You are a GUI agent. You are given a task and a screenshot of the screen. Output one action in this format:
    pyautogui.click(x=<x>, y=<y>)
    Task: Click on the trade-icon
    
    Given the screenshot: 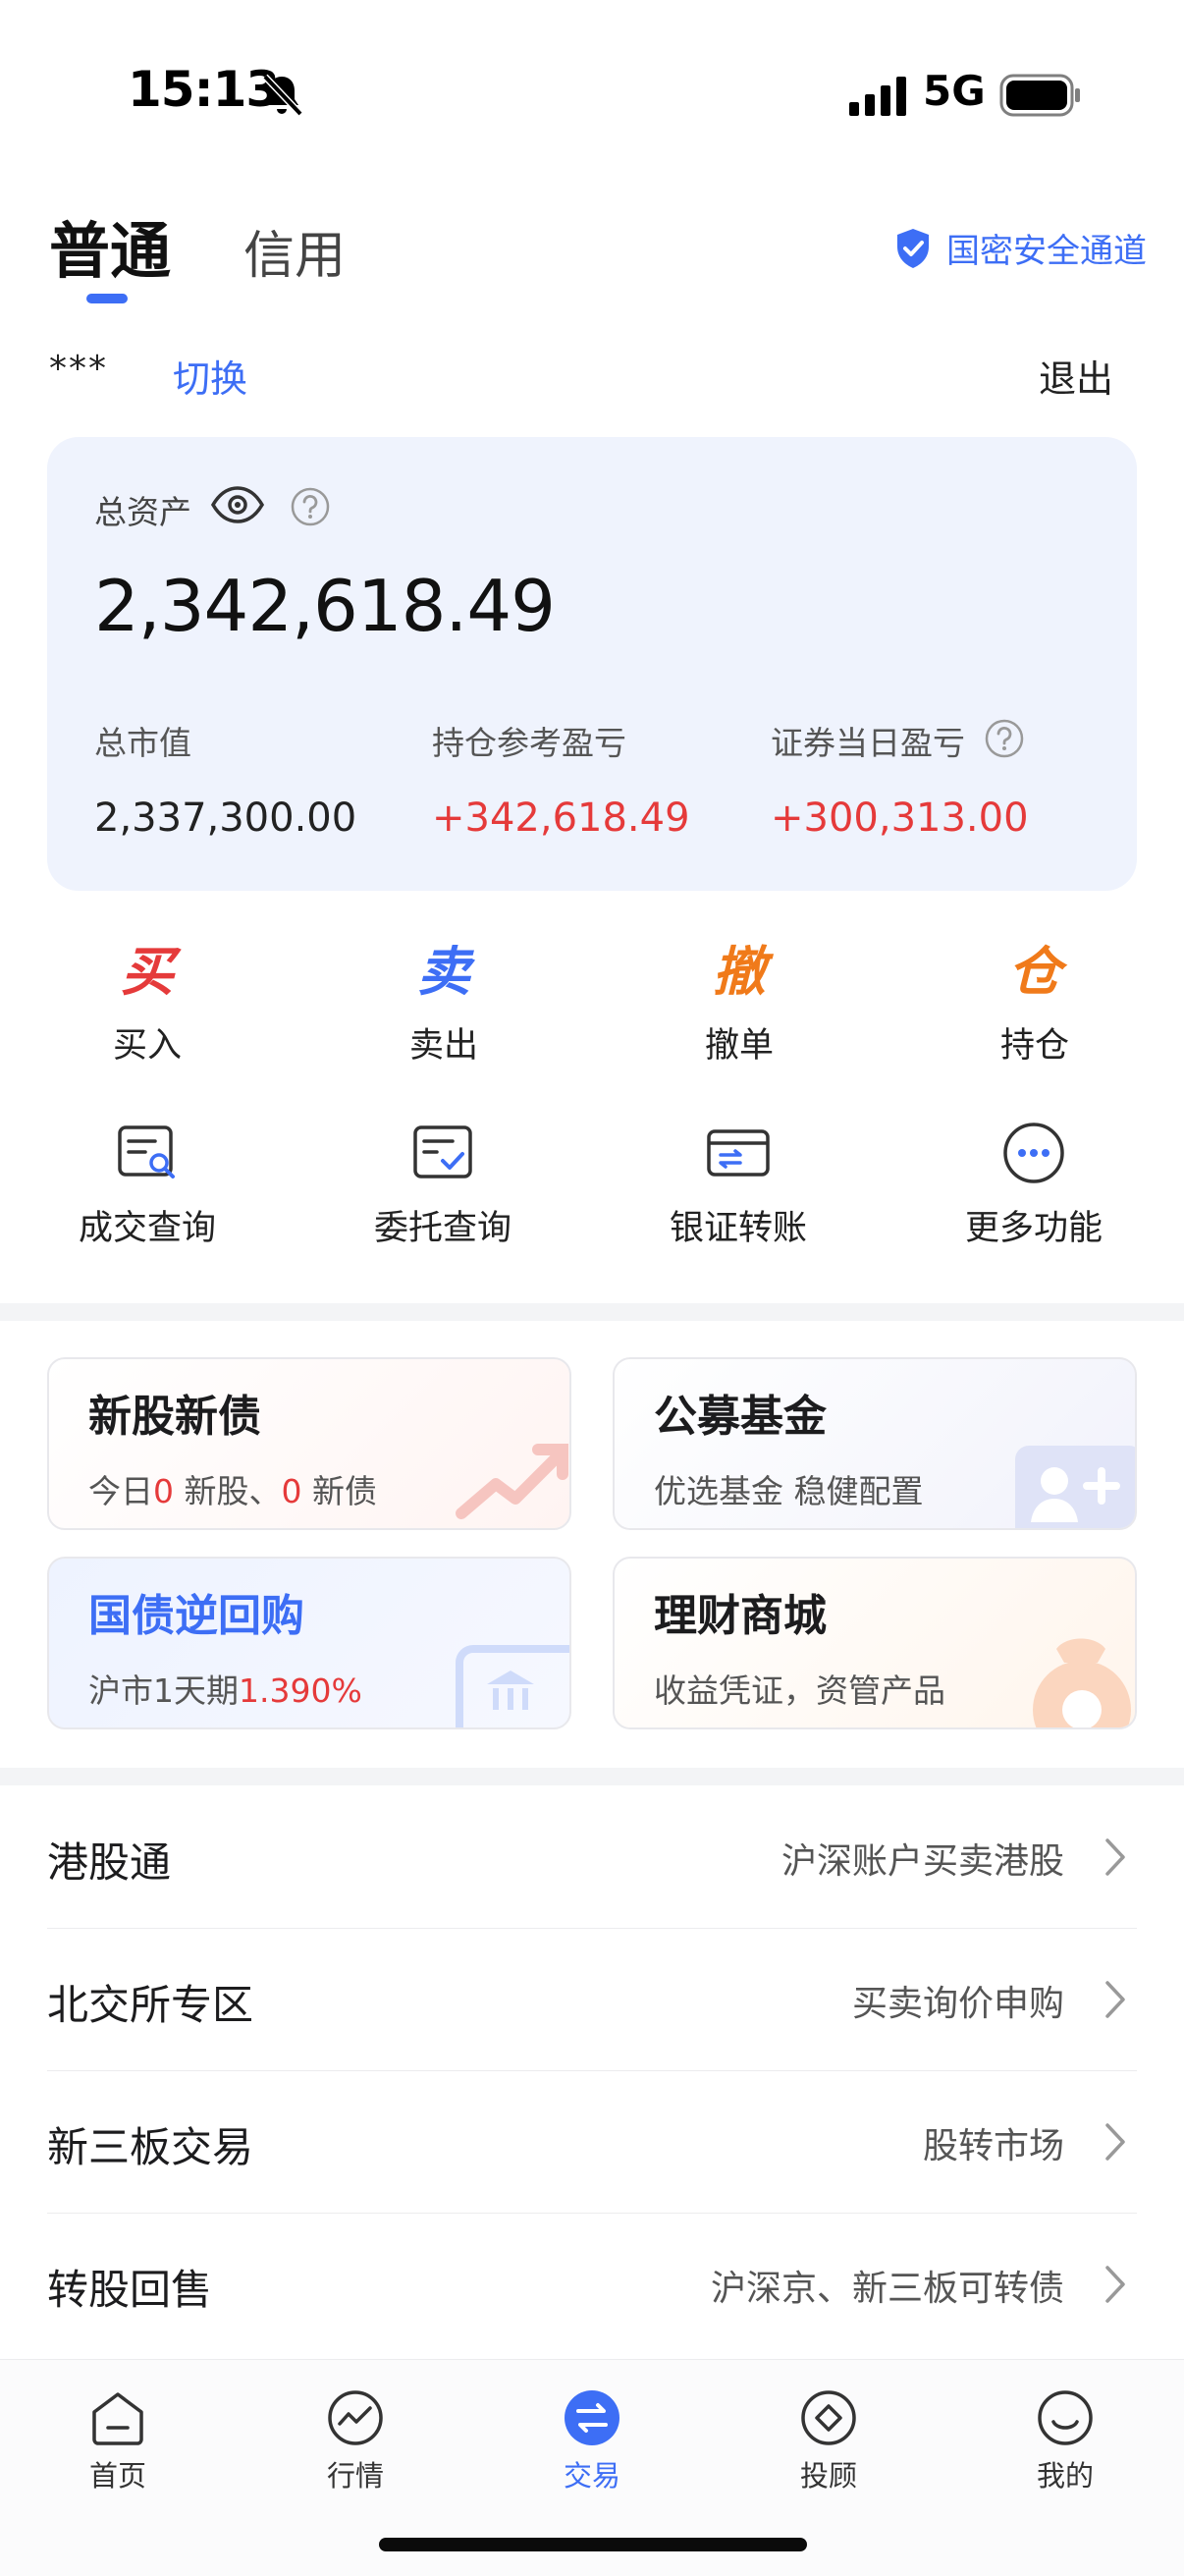 What is the action you would take?
    pyautogui.click(x=592, y=2417)
    